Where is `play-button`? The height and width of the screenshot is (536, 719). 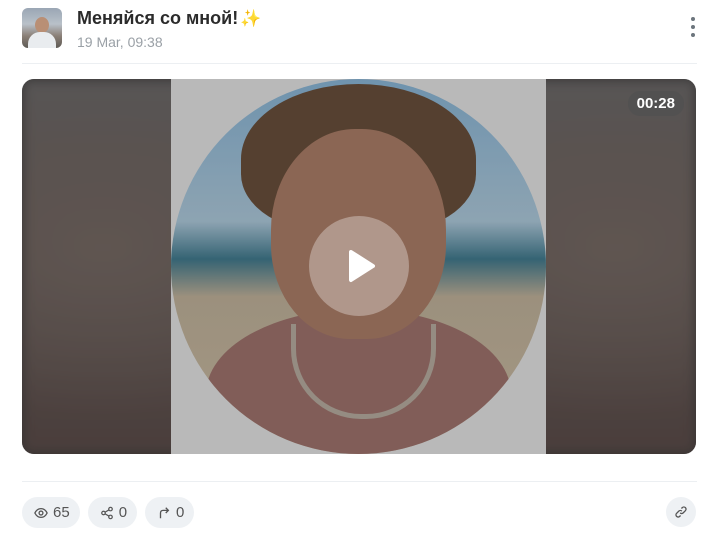
play-button is located at coordinates (359, 266).